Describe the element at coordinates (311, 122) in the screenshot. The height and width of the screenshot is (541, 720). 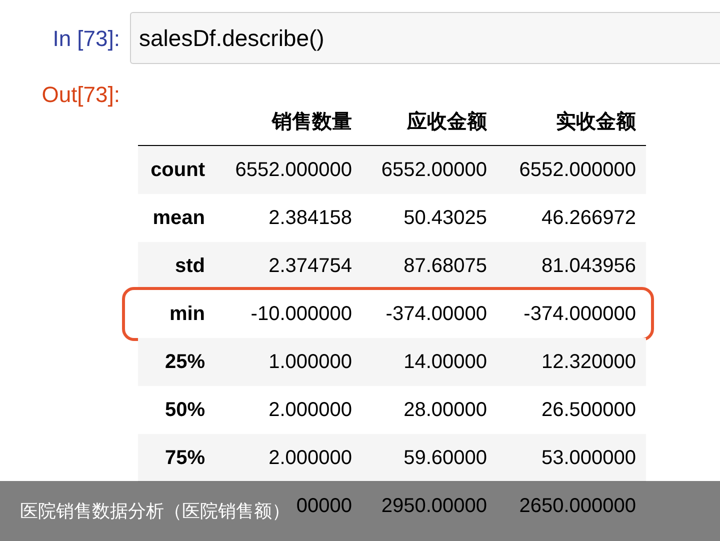
I see `column-header: 销售数量` at that location.